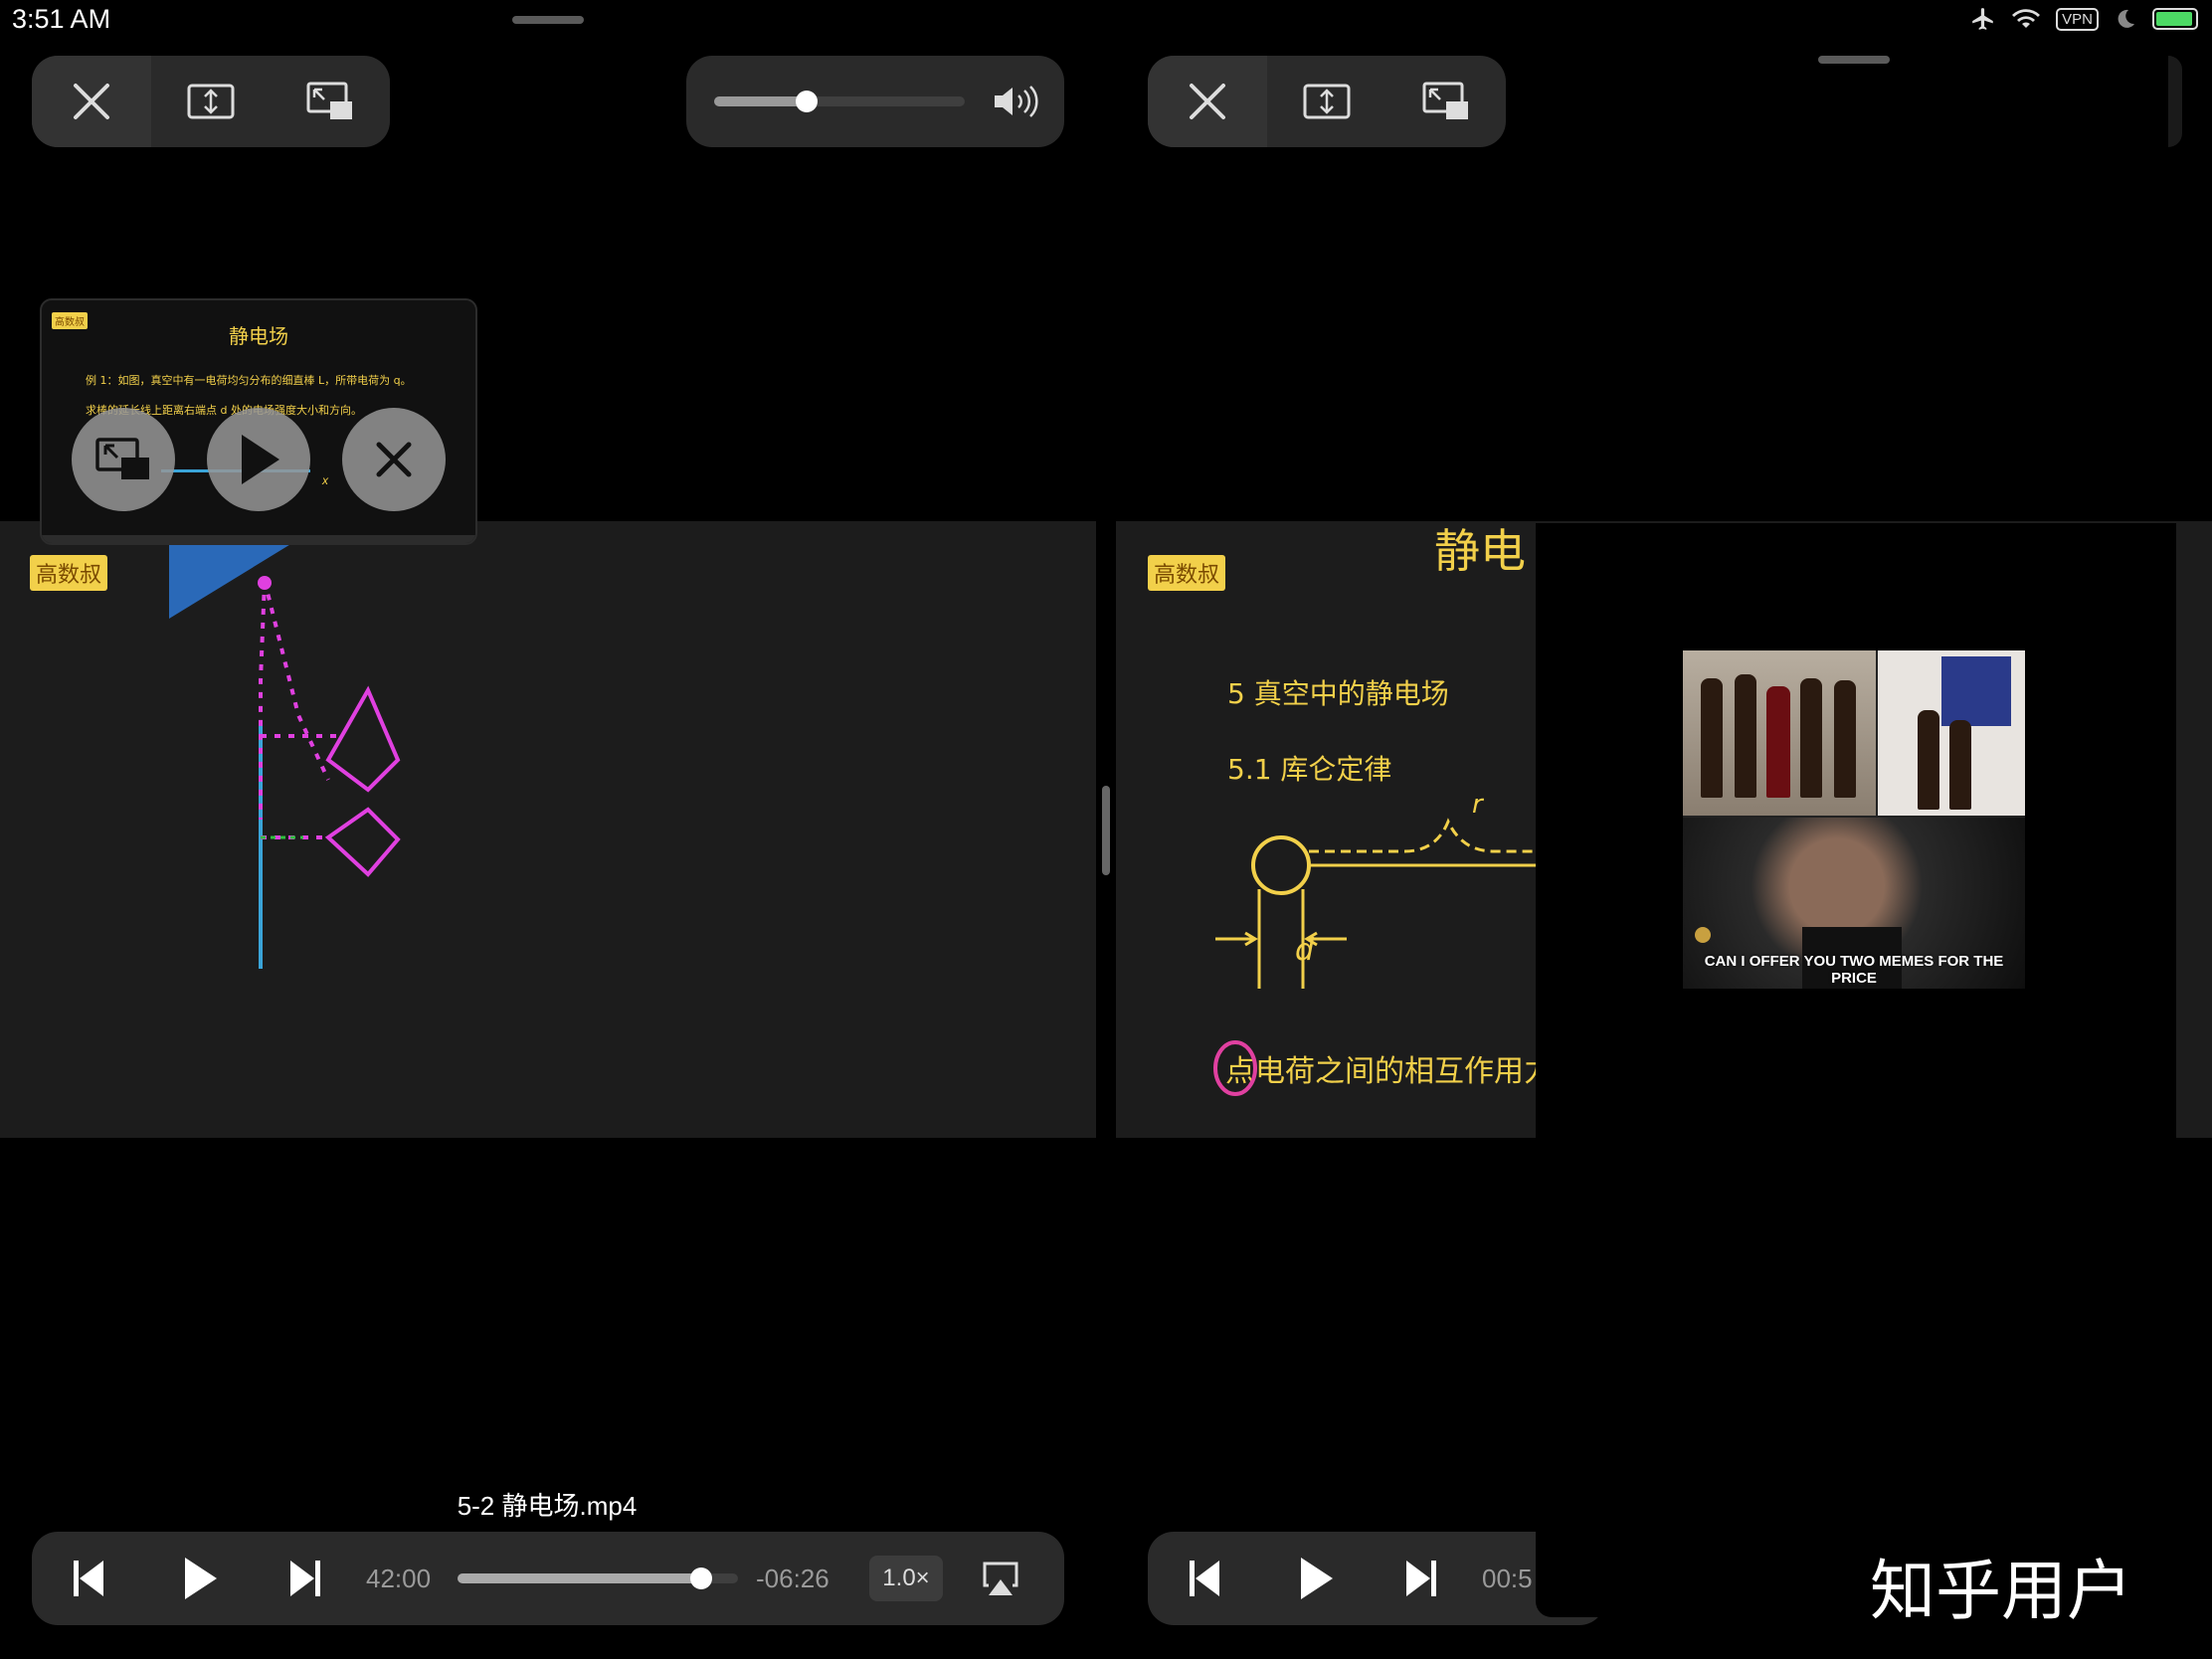  I want to click on video-drawing, so click(285, 745).